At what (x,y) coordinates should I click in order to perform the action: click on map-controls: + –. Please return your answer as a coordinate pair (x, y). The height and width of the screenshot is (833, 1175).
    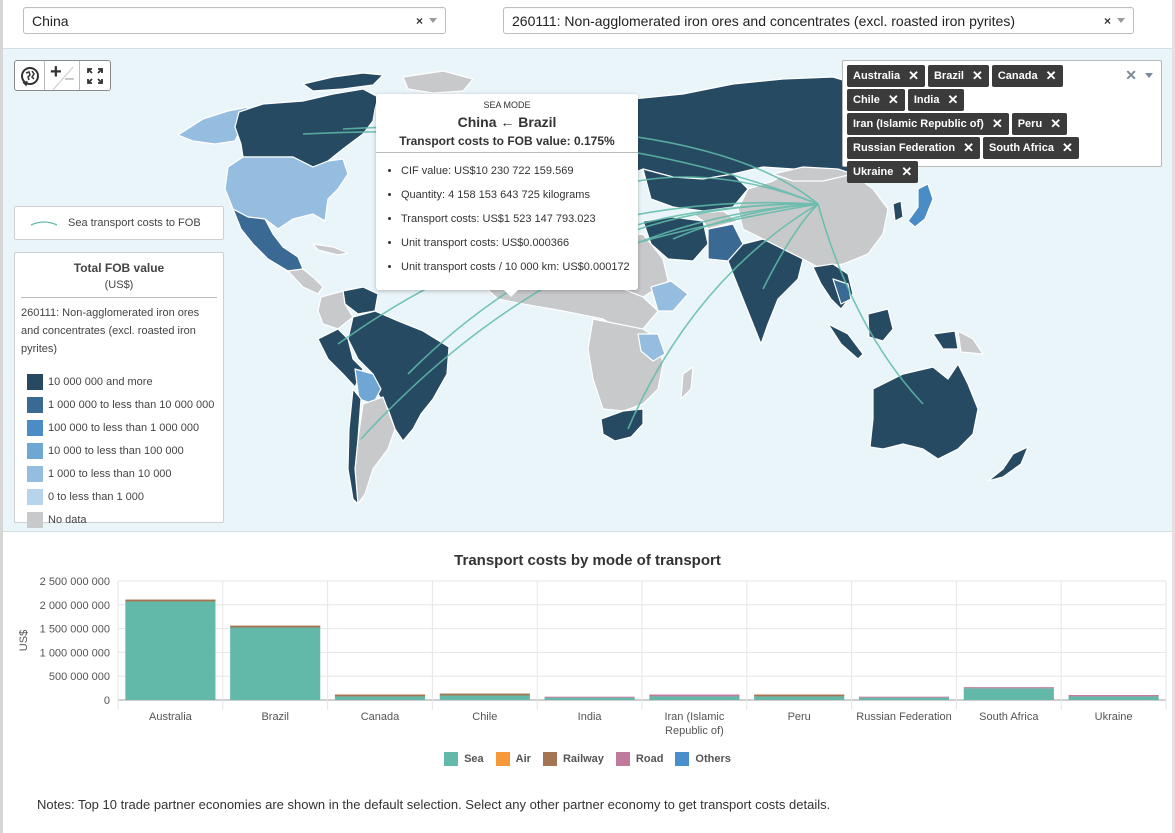
    Looking at the image, I should click on (62, 75).